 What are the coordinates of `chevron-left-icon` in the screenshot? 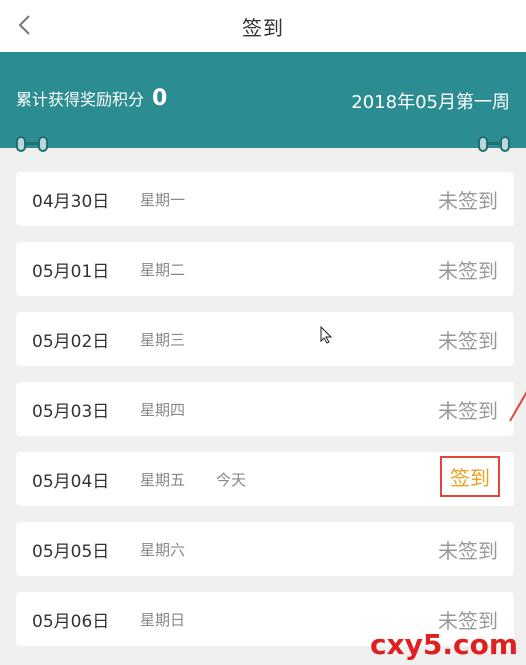 It's located at (24, 25).